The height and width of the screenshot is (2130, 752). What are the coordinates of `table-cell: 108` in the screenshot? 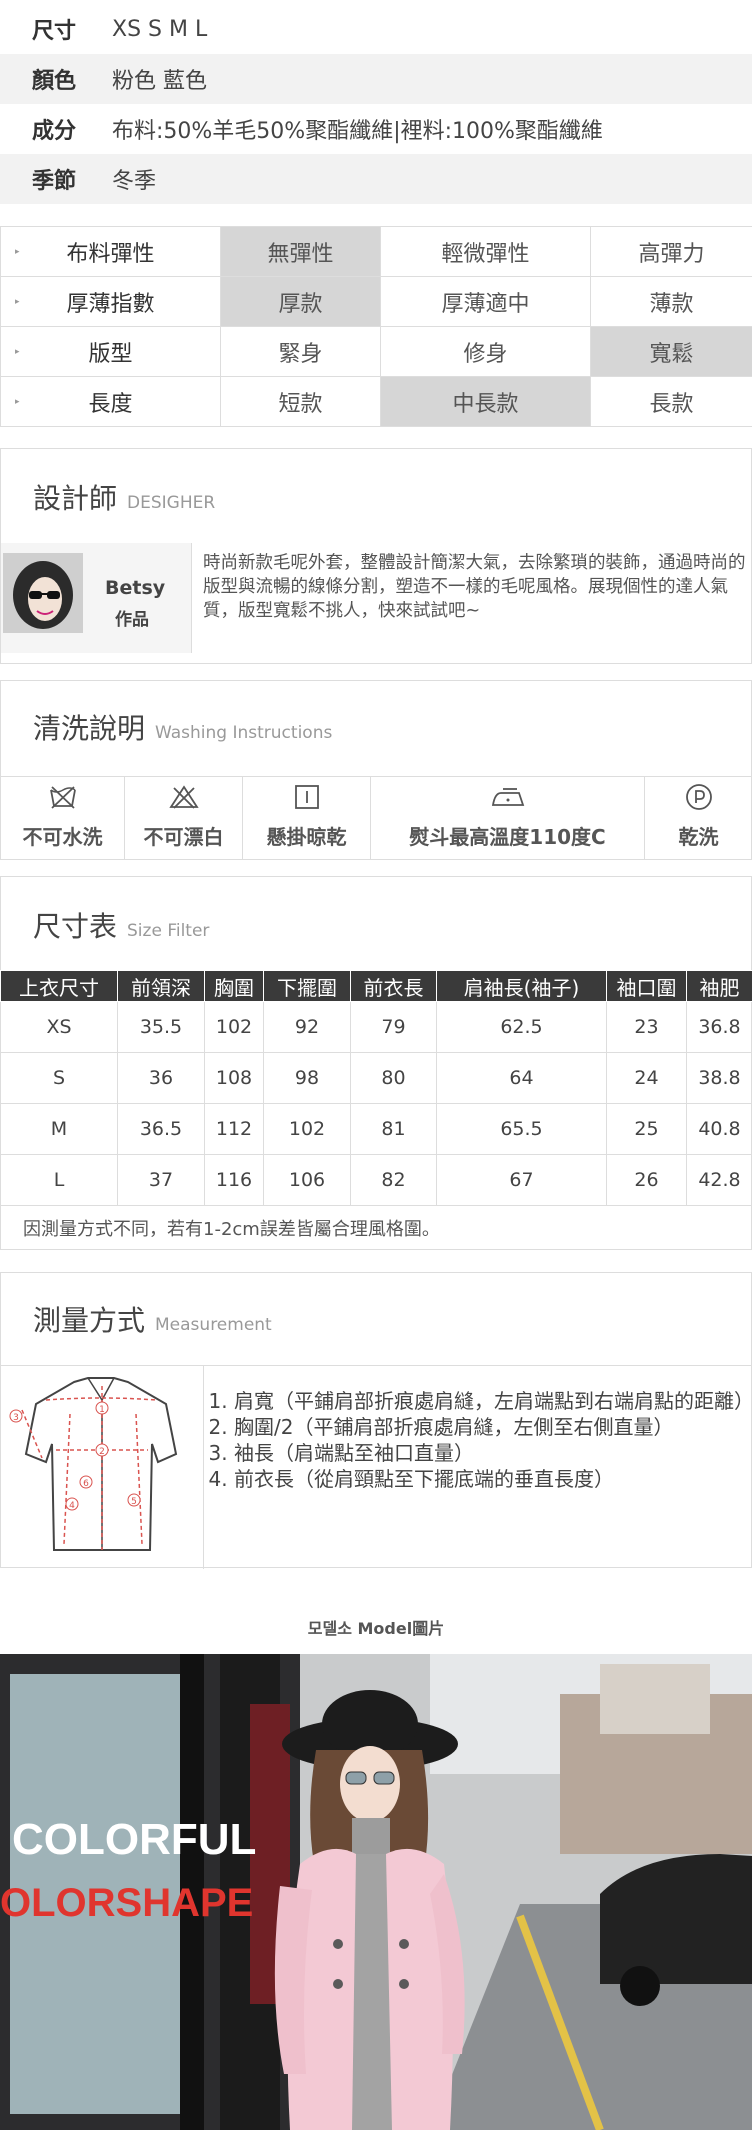 It's located at (234, 1078).